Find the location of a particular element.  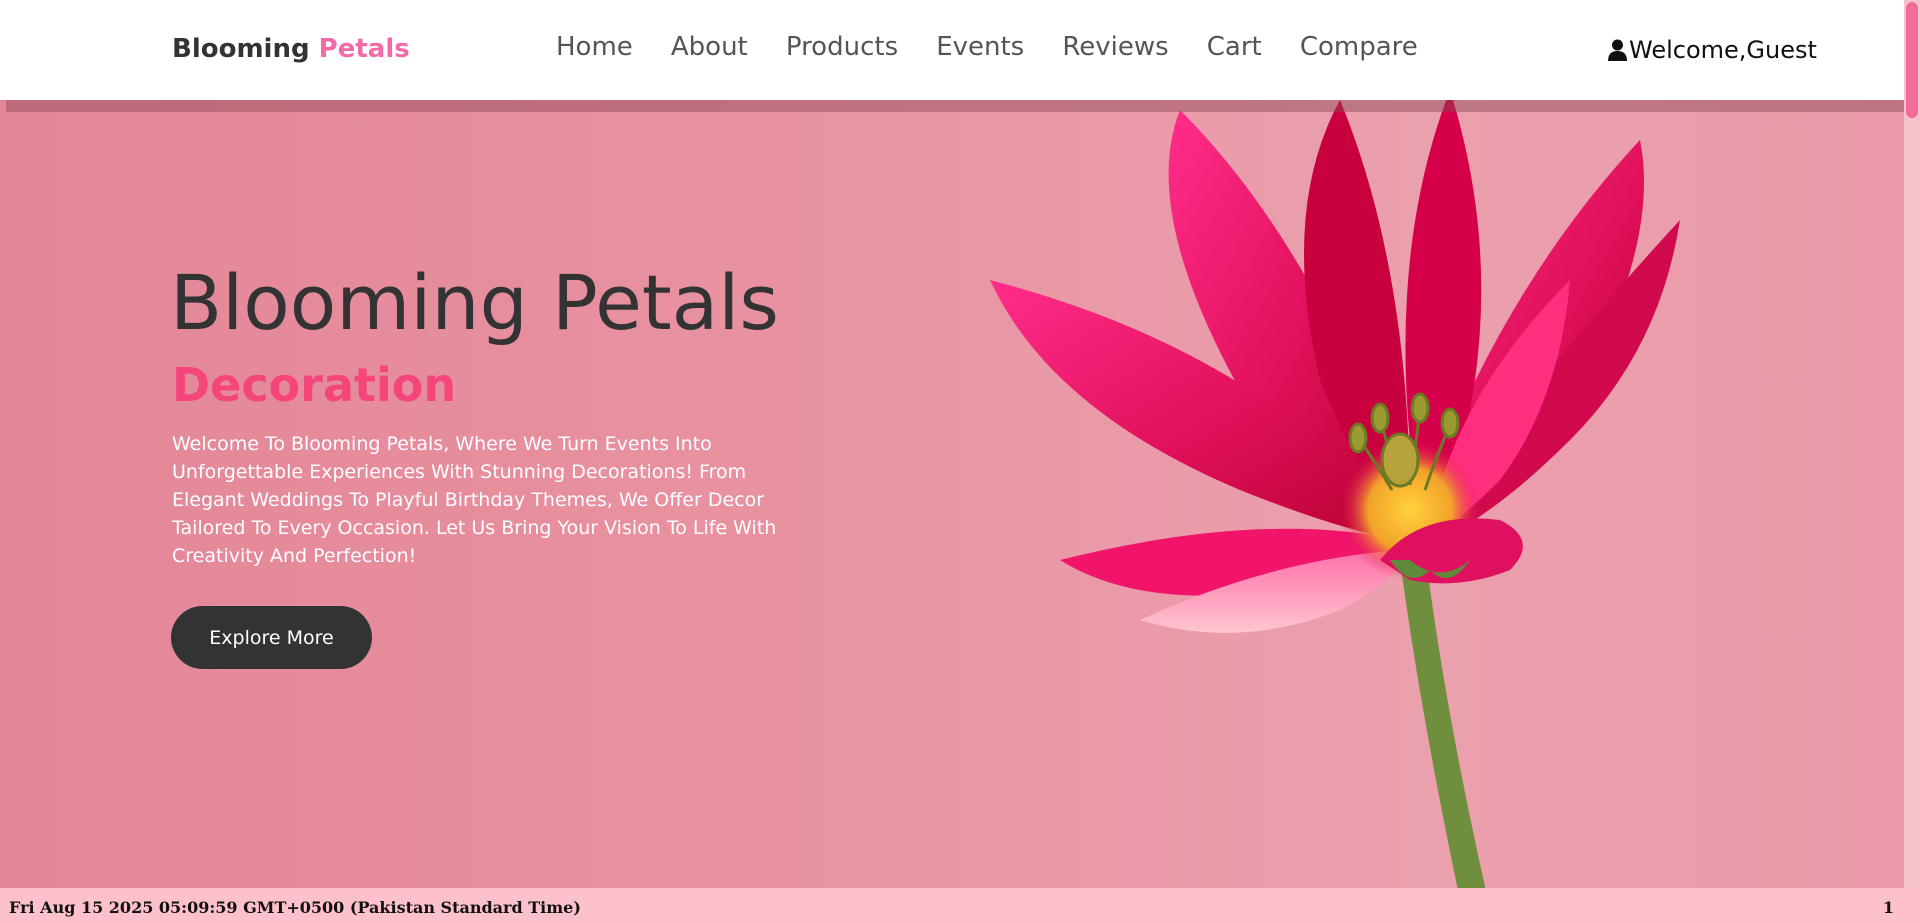

page-scrollbar-track is located at coordinates (1912, 444).